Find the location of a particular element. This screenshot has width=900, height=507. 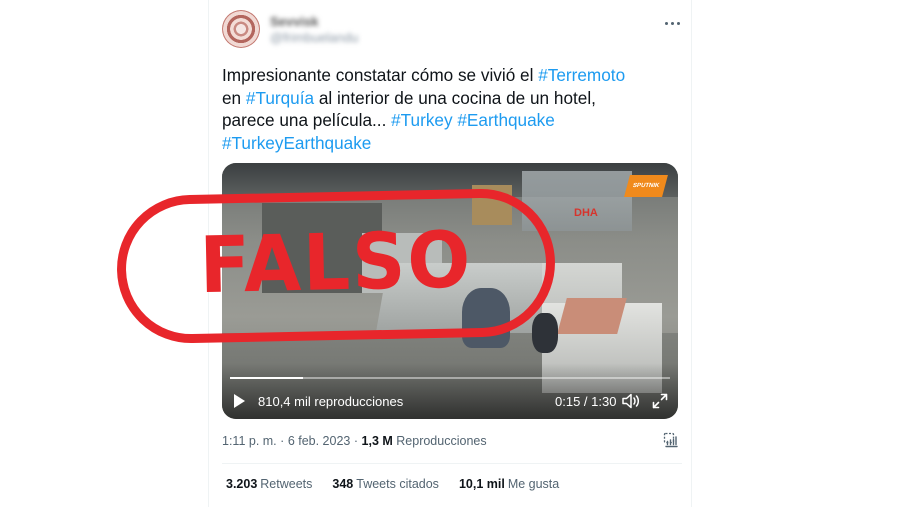

volume-icon is located at coordinates (631, 401).